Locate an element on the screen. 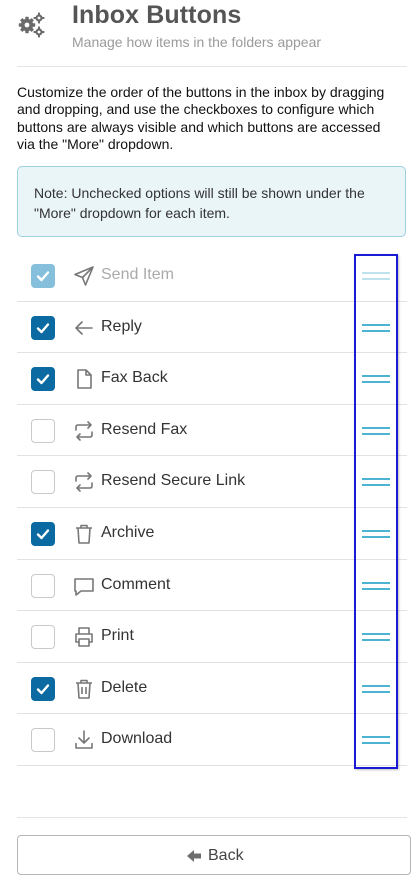 The height and width of the screenshot is (881, 418). list-item: Fax Back is located at coordinates (212, 379).